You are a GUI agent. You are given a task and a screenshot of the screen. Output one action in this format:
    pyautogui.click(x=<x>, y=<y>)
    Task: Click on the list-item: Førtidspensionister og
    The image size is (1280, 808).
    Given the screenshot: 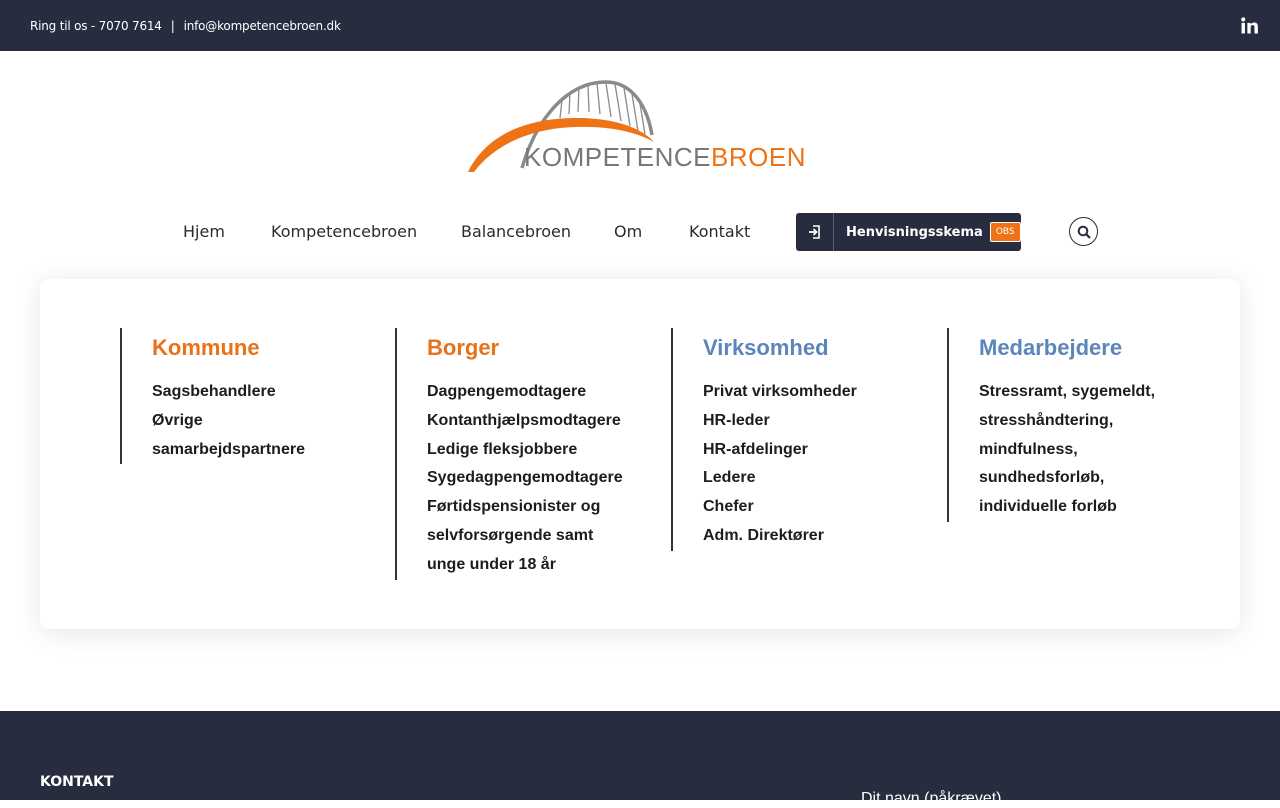 What is the action you would take?
    pyautogui.click(x=514, y=507)
    